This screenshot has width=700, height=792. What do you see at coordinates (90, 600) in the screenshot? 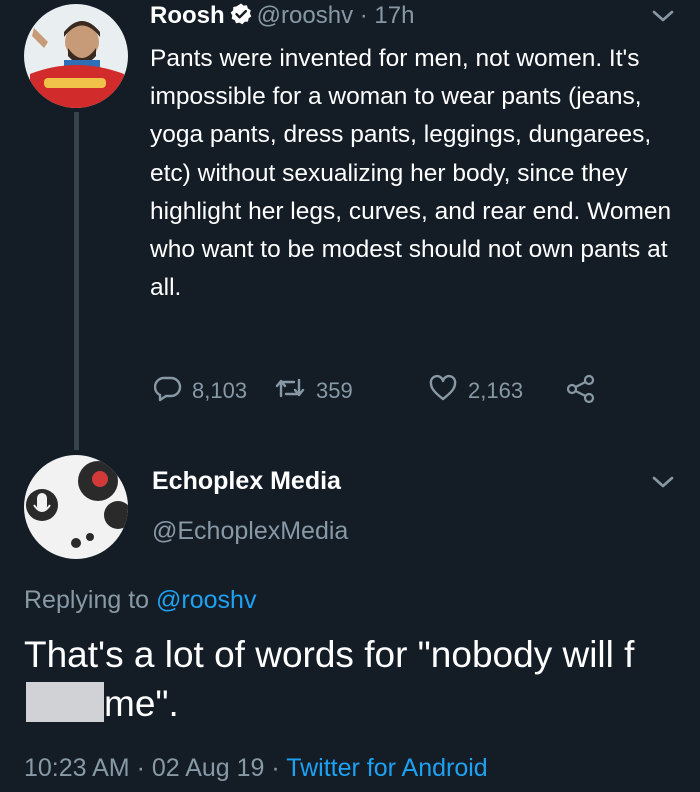
I see `replying-prefix: Replying to` at bounding box center [90, 600].